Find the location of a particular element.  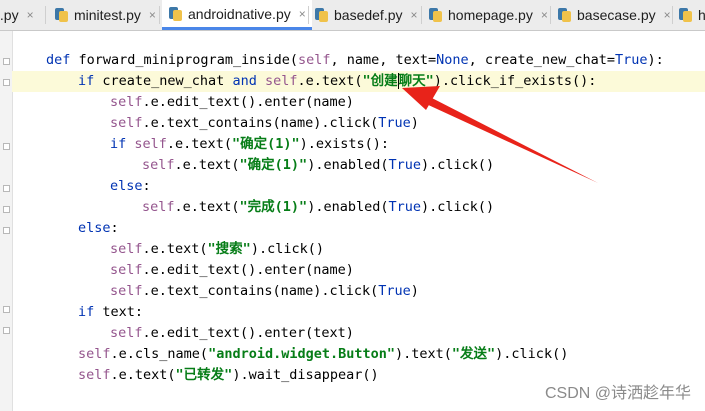

annotation-arrow-icon is located at coordinates (500, 134).